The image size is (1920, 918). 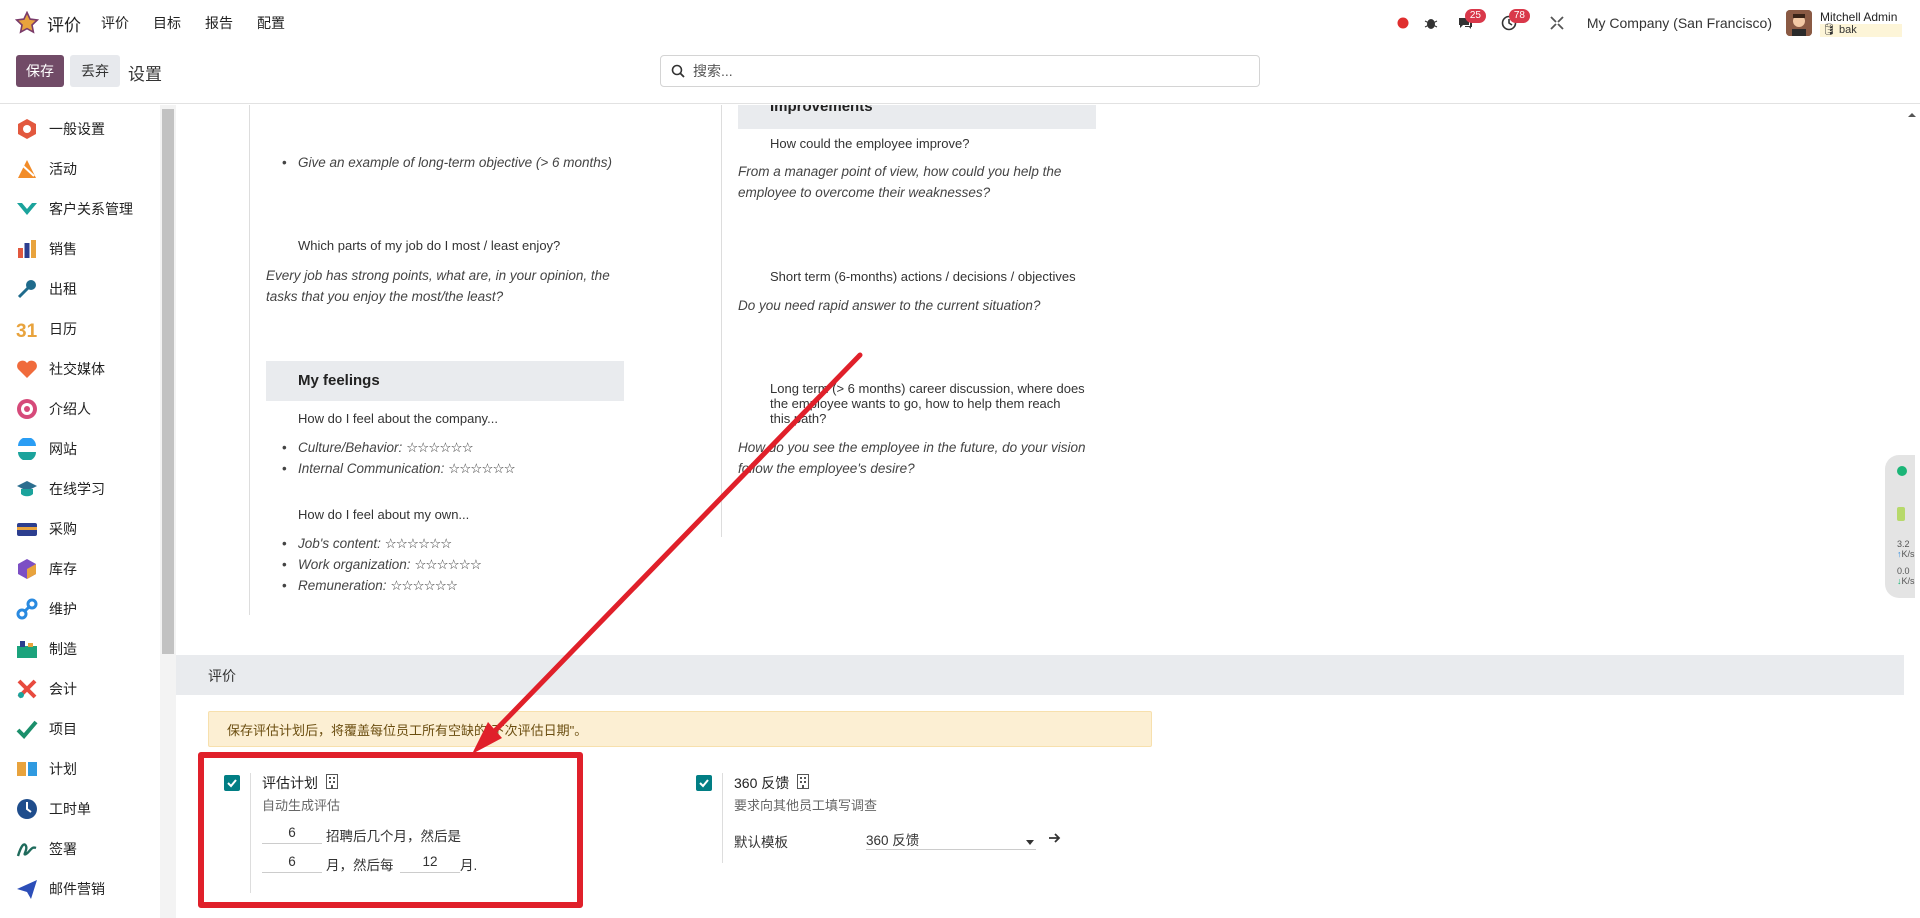 What do you see at coordinates (1908, 554) in the screenshot?
I see `upload-unit: K/s` at bounding box center [1908, 554].